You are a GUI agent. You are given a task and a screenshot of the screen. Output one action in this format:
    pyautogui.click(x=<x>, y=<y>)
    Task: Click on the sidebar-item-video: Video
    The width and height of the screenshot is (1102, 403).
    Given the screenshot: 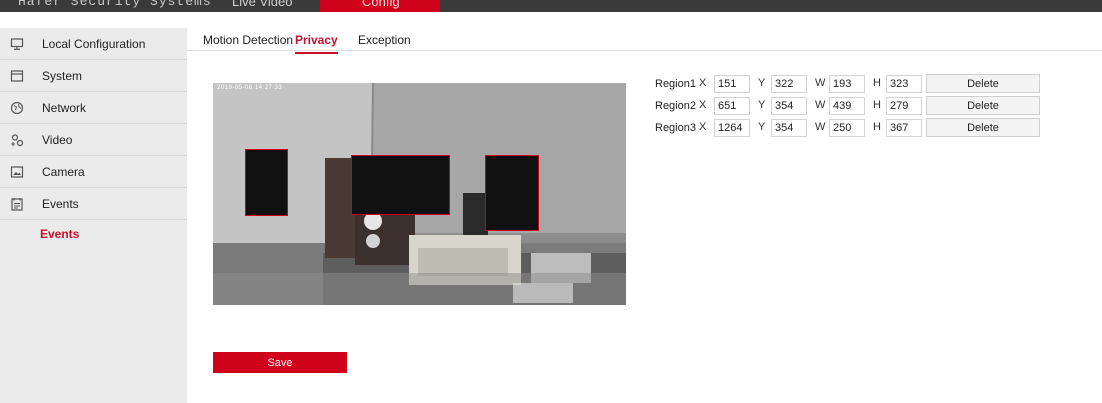 What is the action you would take?
    pyautogui.click(x=93, y=140)
    